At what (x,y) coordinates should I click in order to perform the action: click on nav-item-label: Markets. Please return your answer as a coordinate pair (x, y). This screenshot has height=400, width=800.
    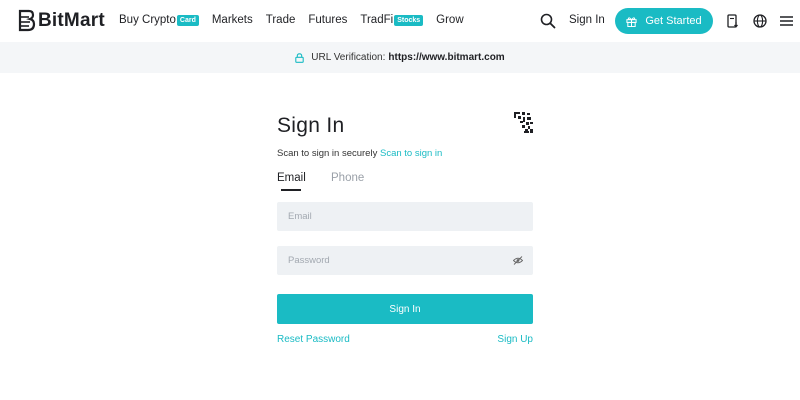
    Looking at the image, I should click on (232, 20).